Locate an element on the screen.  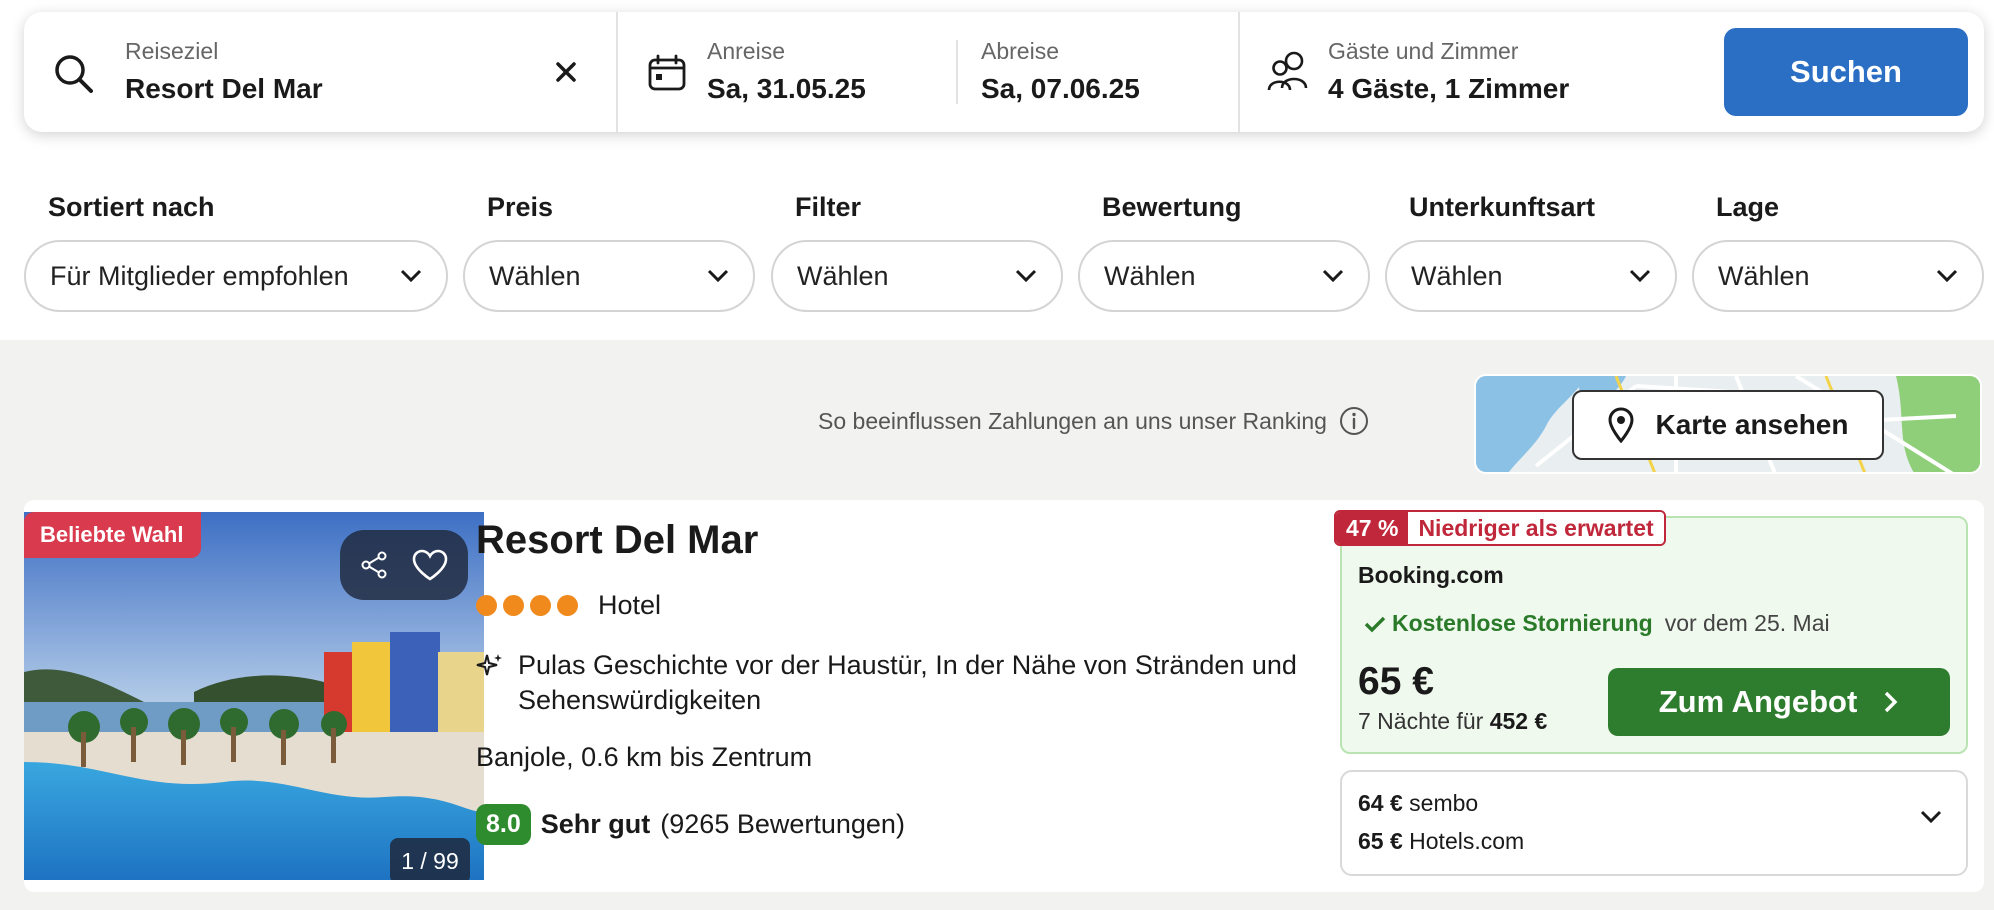
other-offer-row: 64 € sembo is located at coordinates (1418, 803).